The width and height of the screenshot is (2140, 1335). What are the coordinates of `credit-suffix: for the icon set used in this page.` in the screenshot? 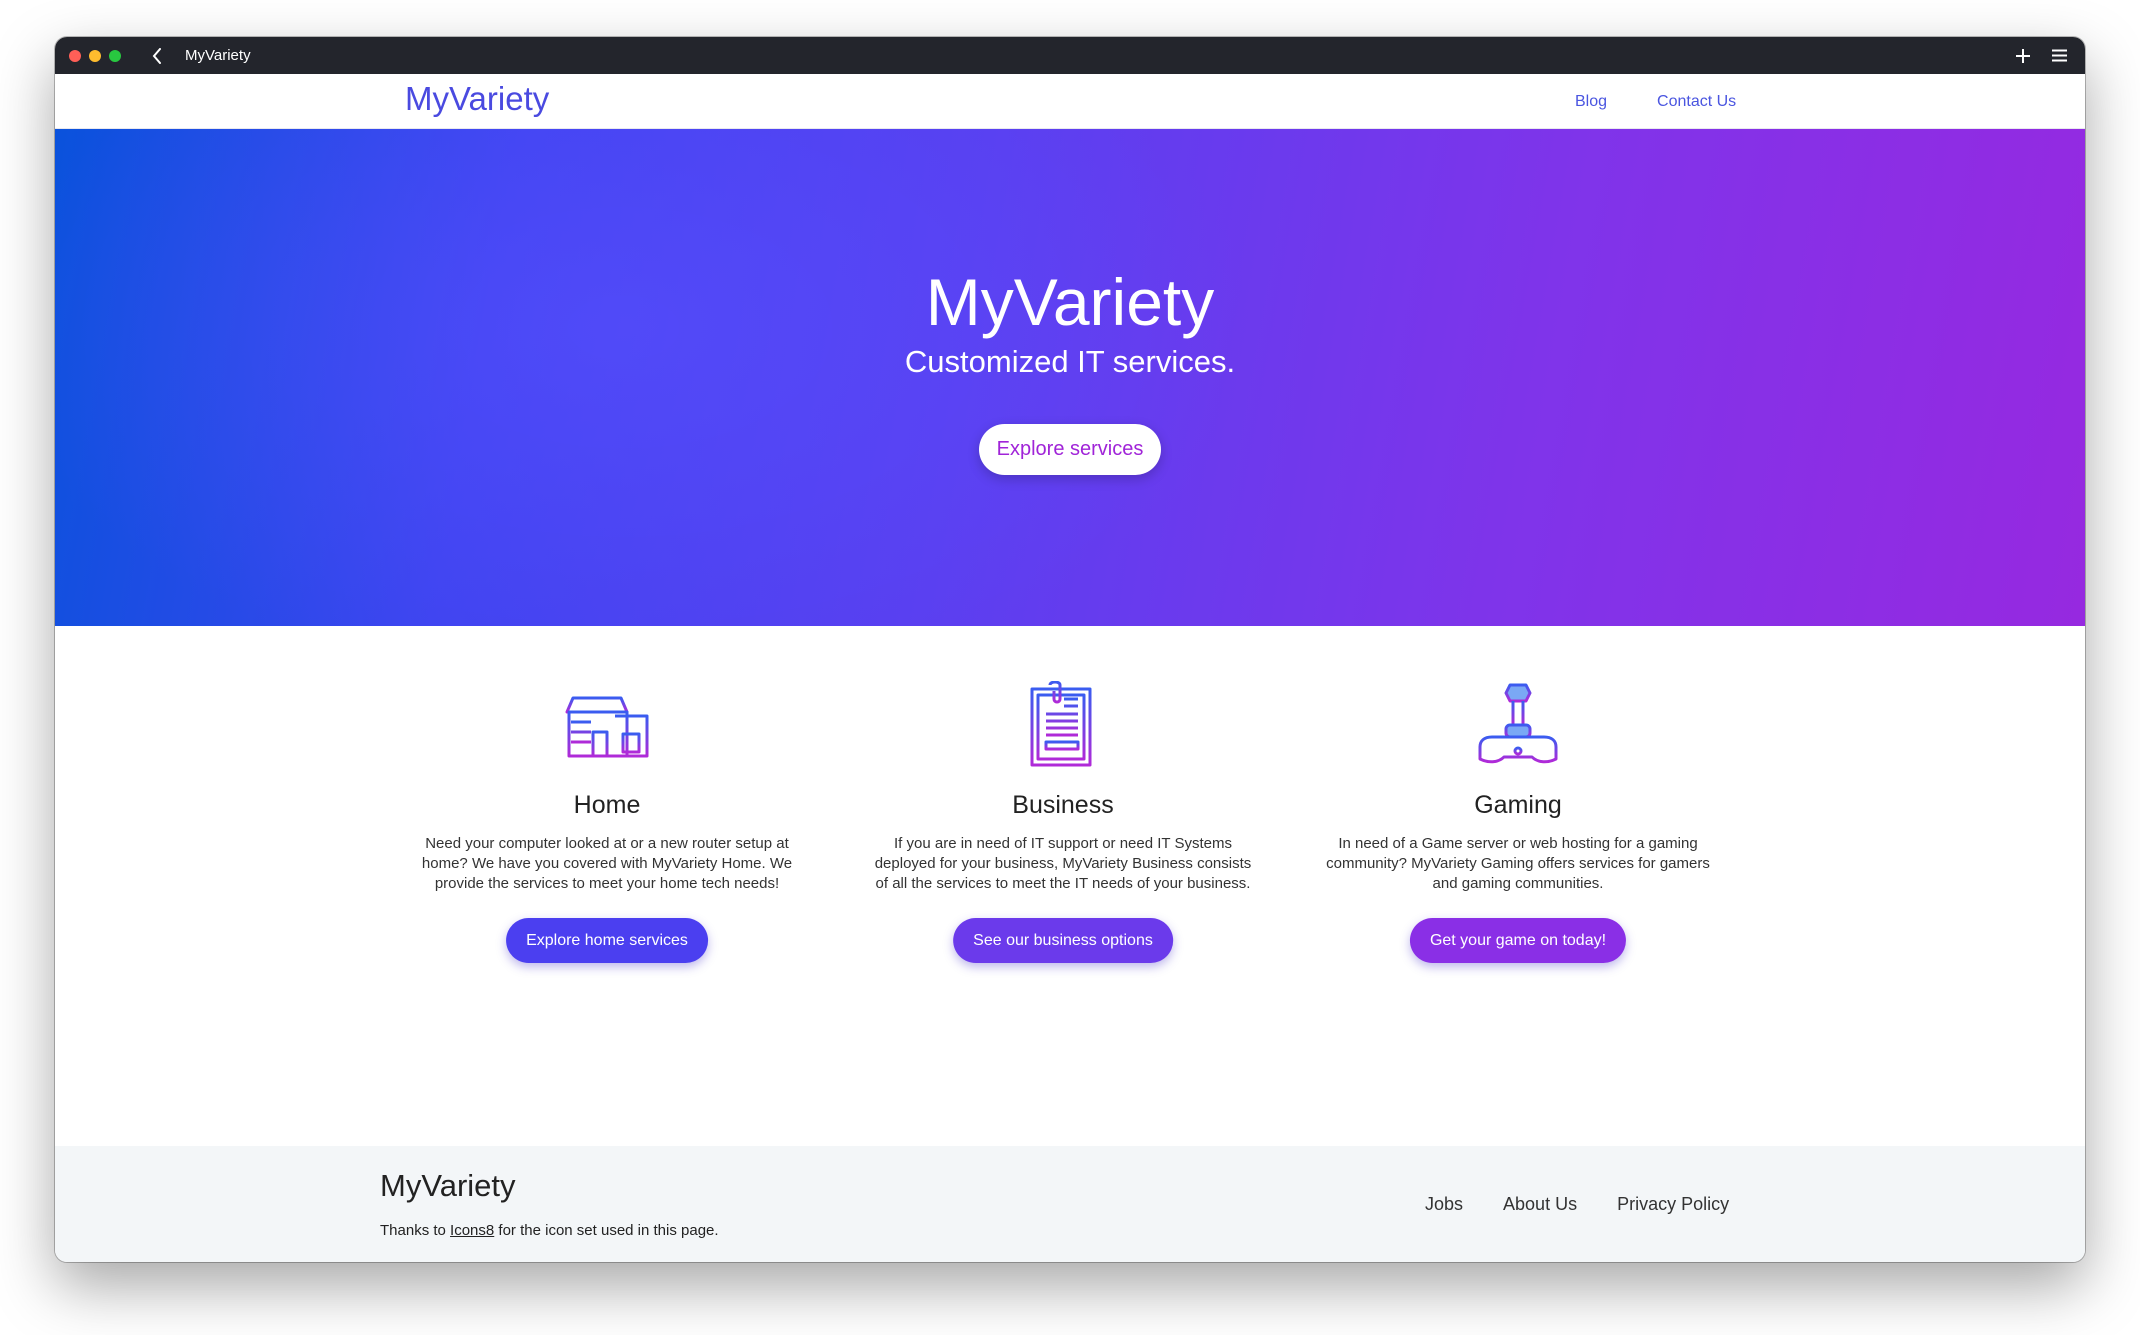 It's located at (606, 1230).